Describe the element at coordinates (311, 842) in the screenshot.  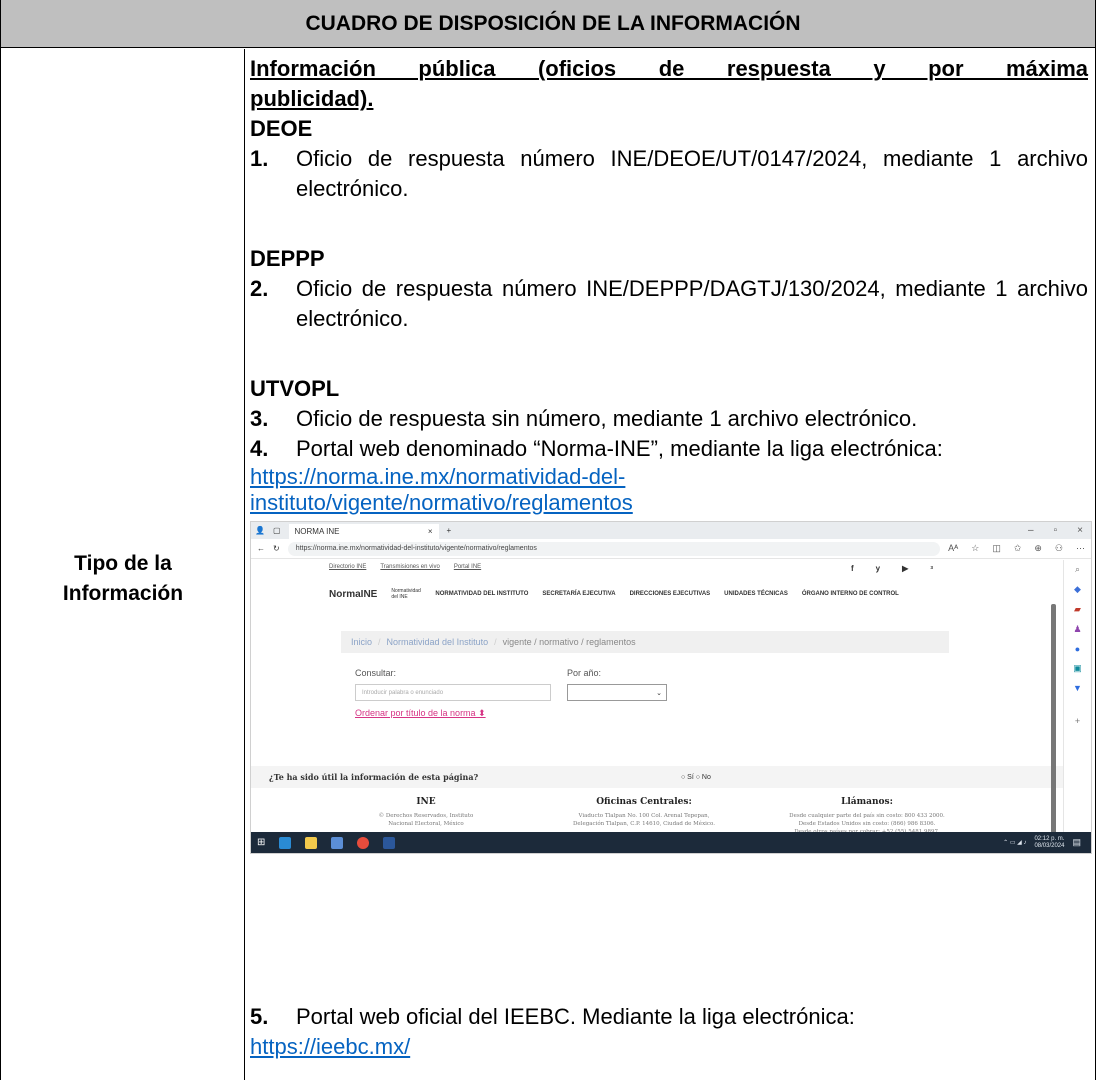
I see `folder-icon` at that location.